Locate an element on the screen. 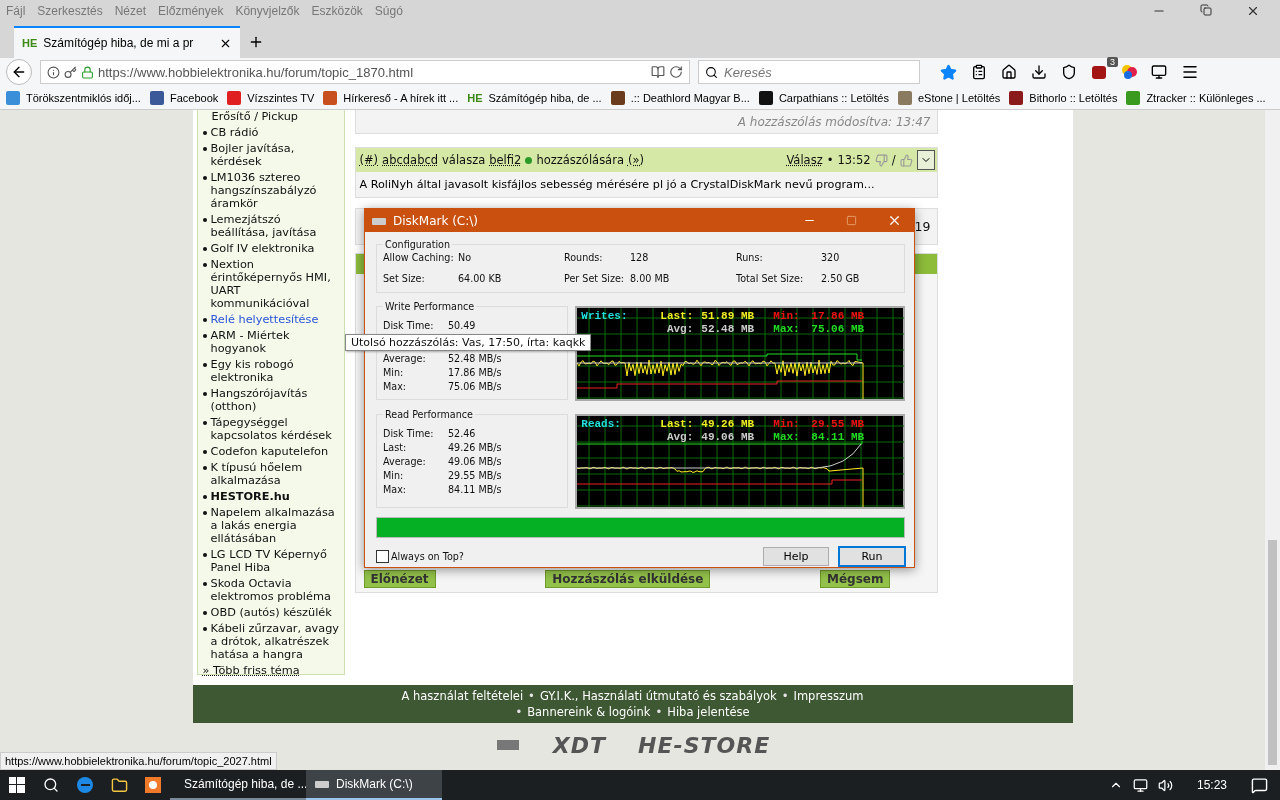  key-icon is located at coordinates (70, 72).